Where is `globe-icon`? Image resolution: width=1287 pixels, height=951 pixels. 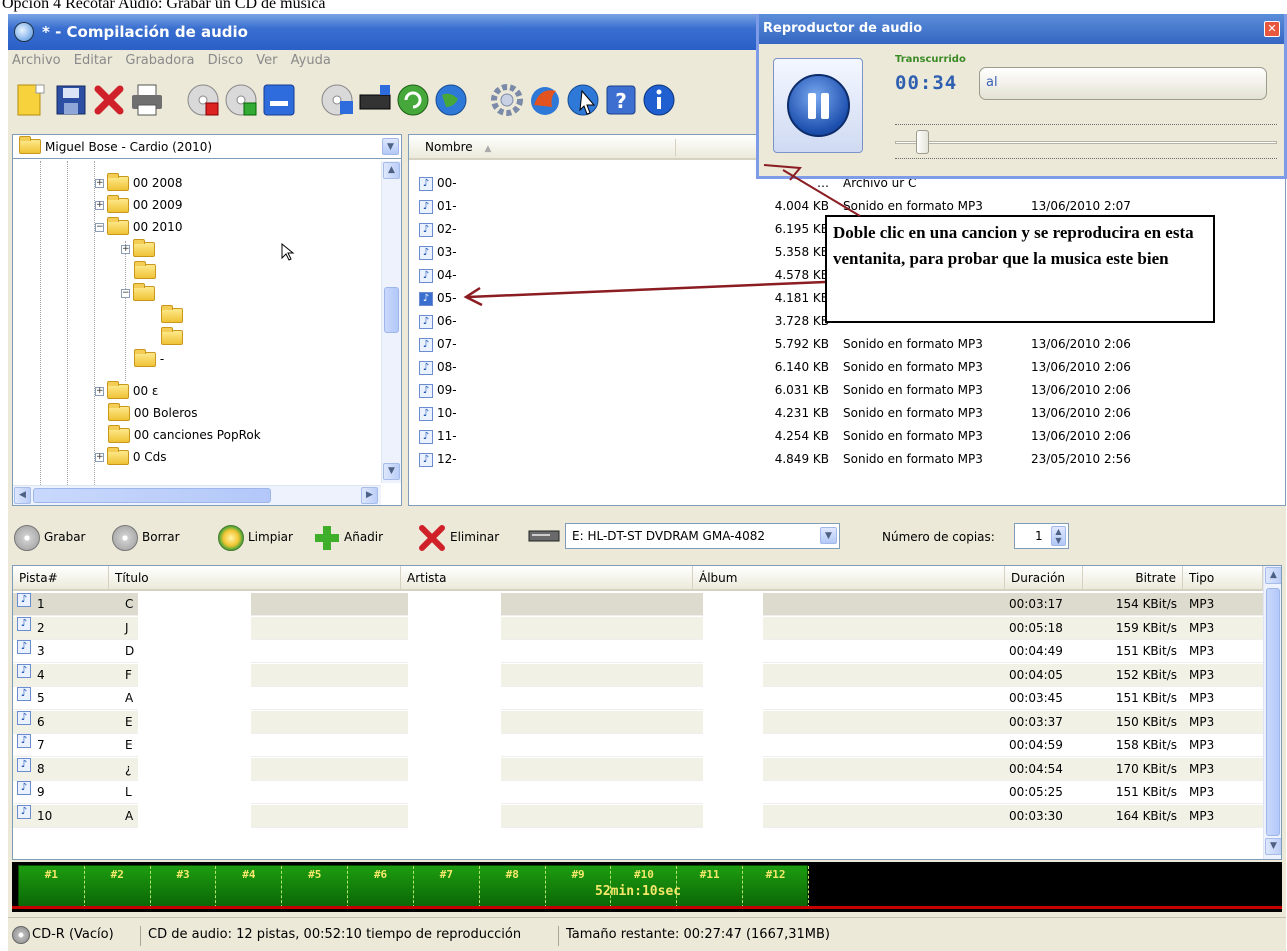 globe-icon is located at coordinates (451, 100).